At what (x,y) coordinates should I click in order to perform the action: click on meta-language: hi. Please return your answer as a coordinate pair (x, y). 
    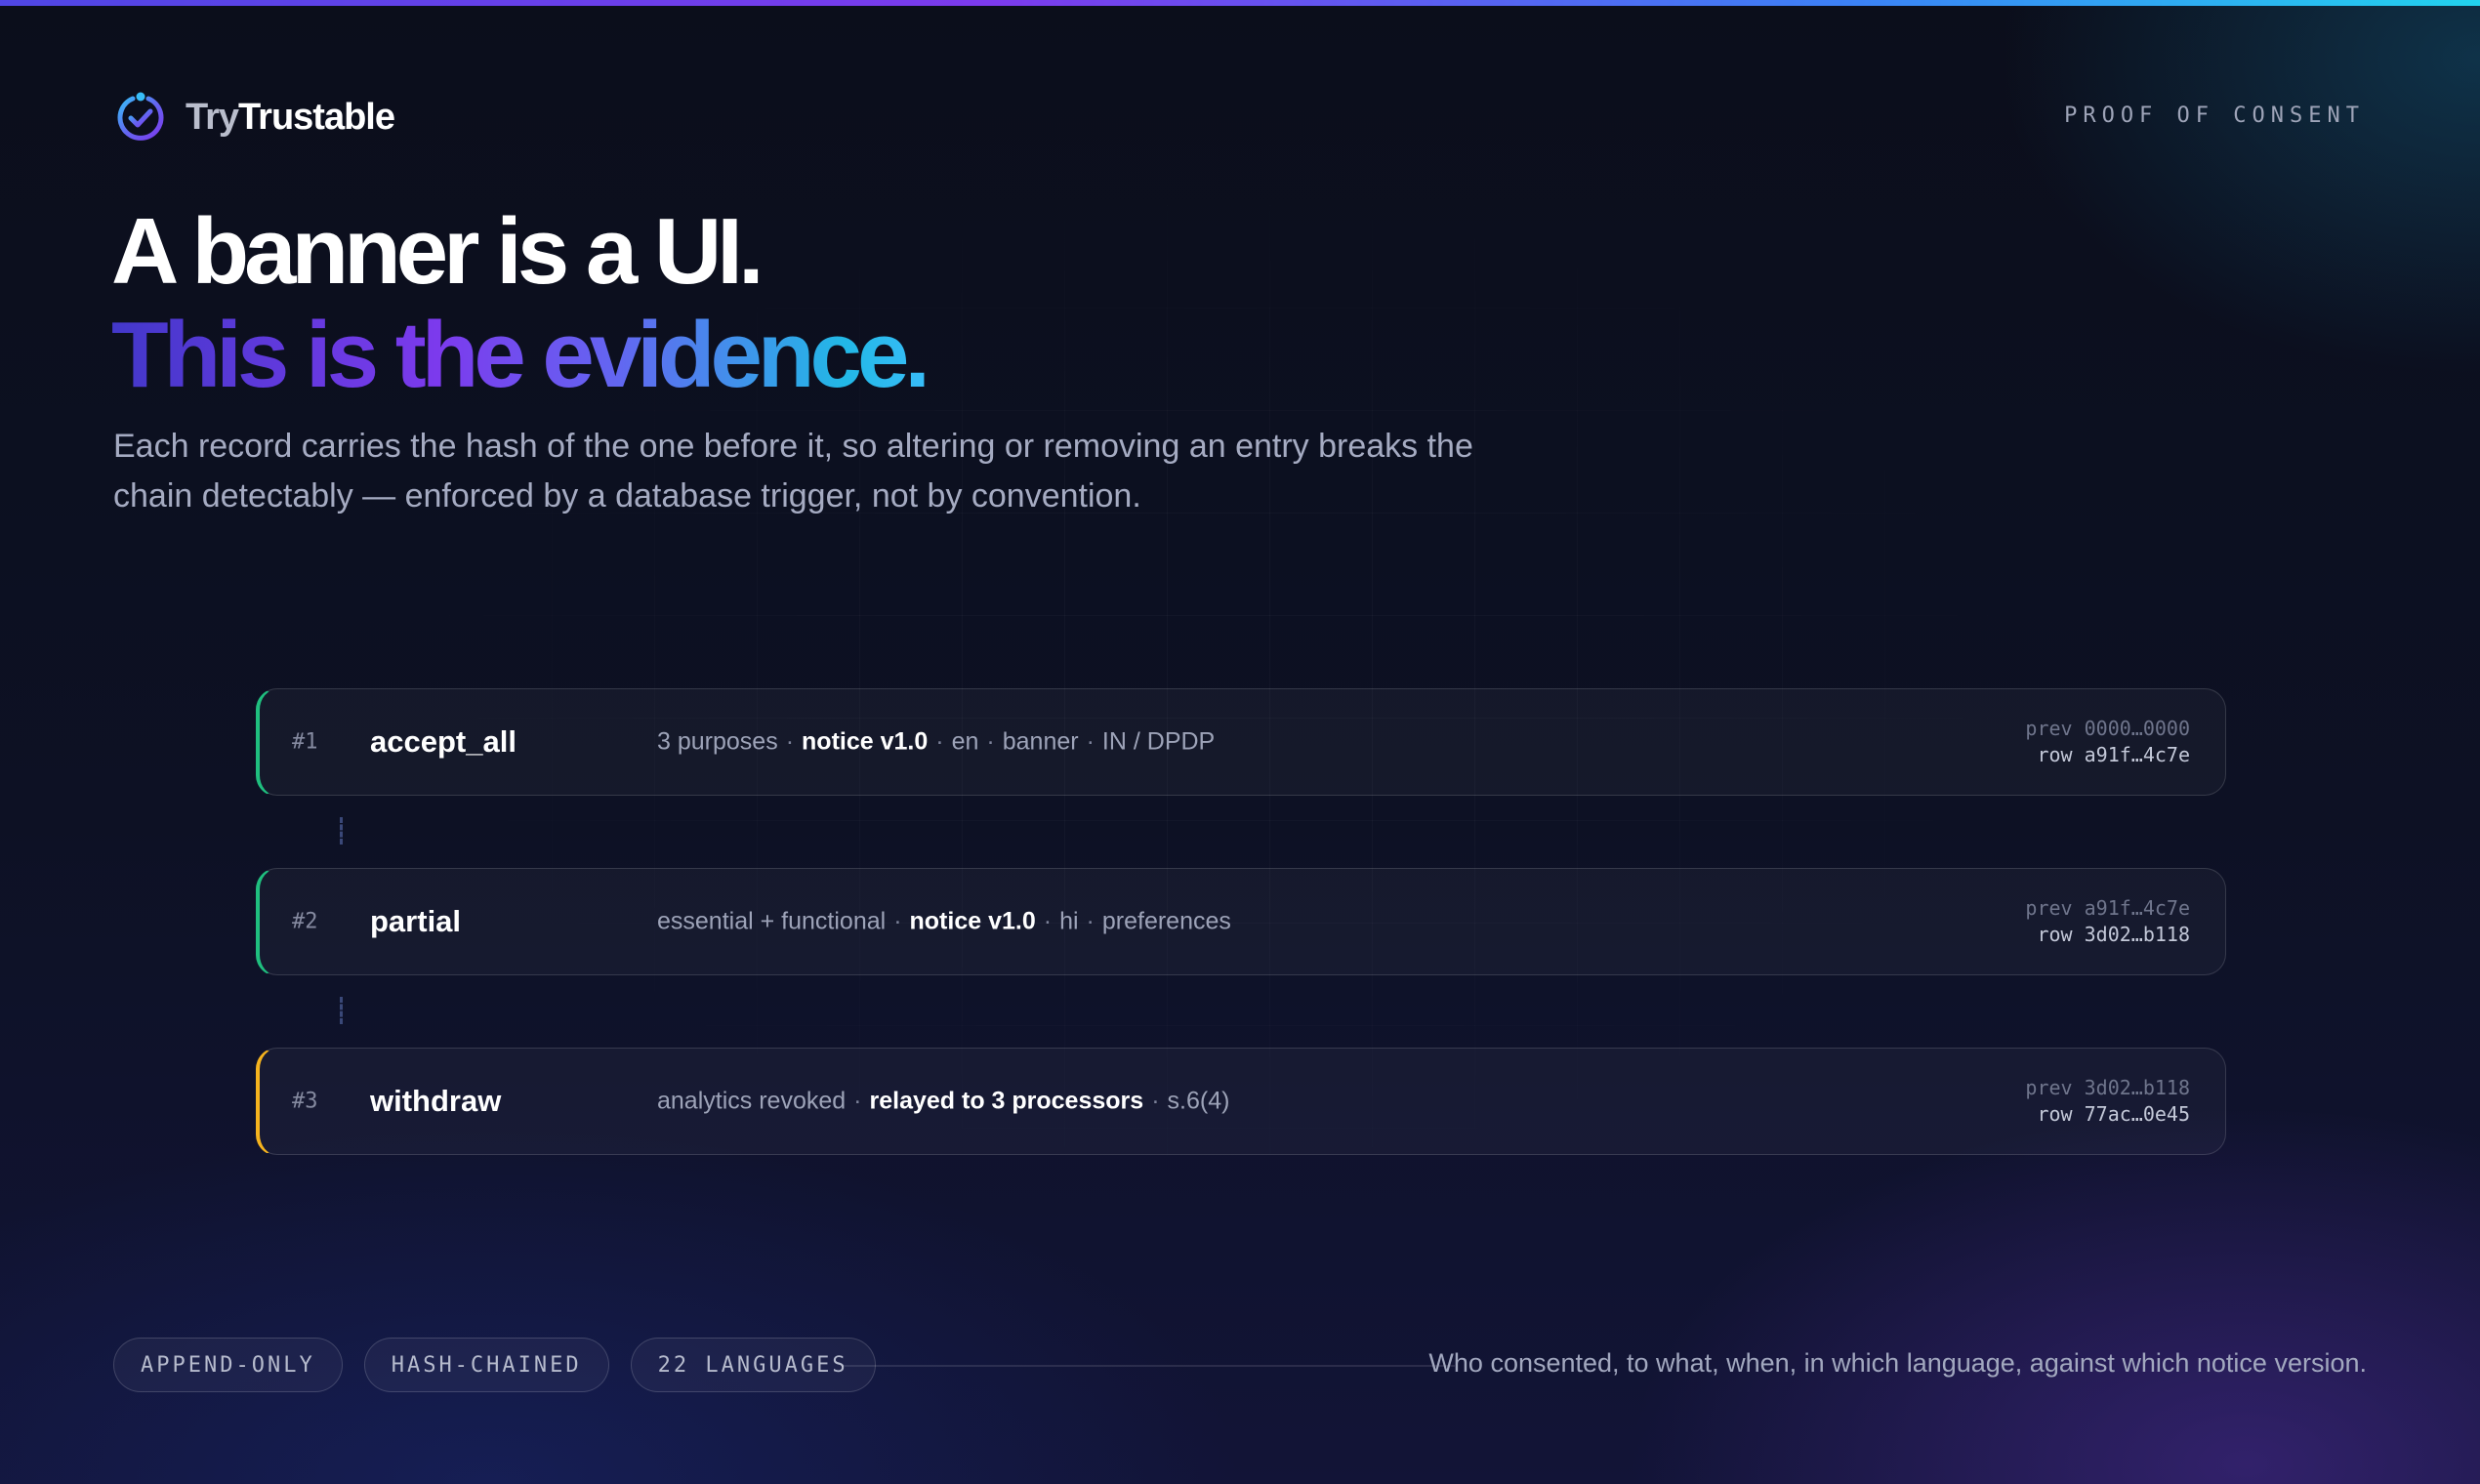
    Looking at the image, I should click on (1069, 921).